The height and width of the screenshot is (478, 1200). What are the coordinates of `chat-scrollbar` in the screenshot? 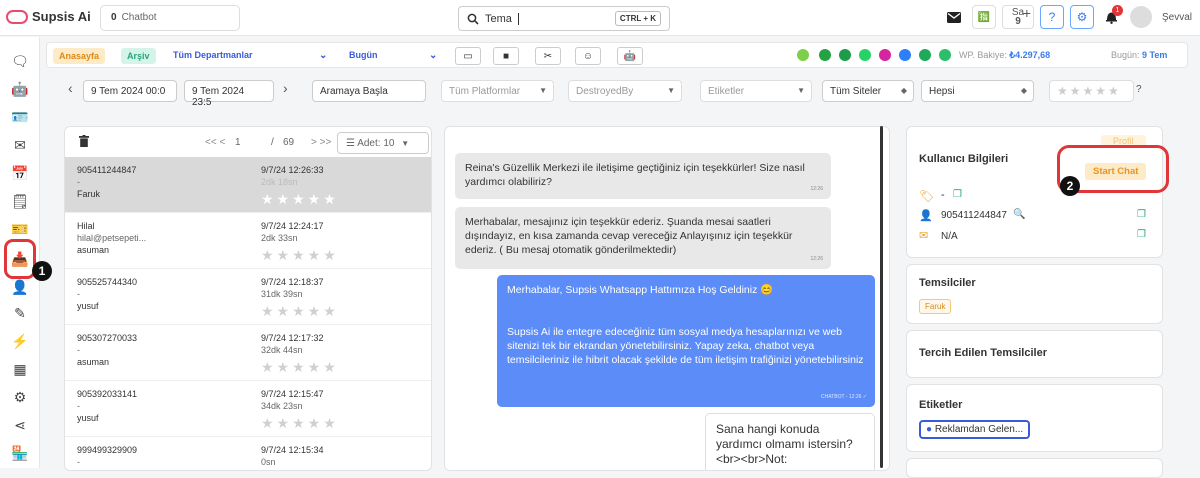 It's located at (881, 297).